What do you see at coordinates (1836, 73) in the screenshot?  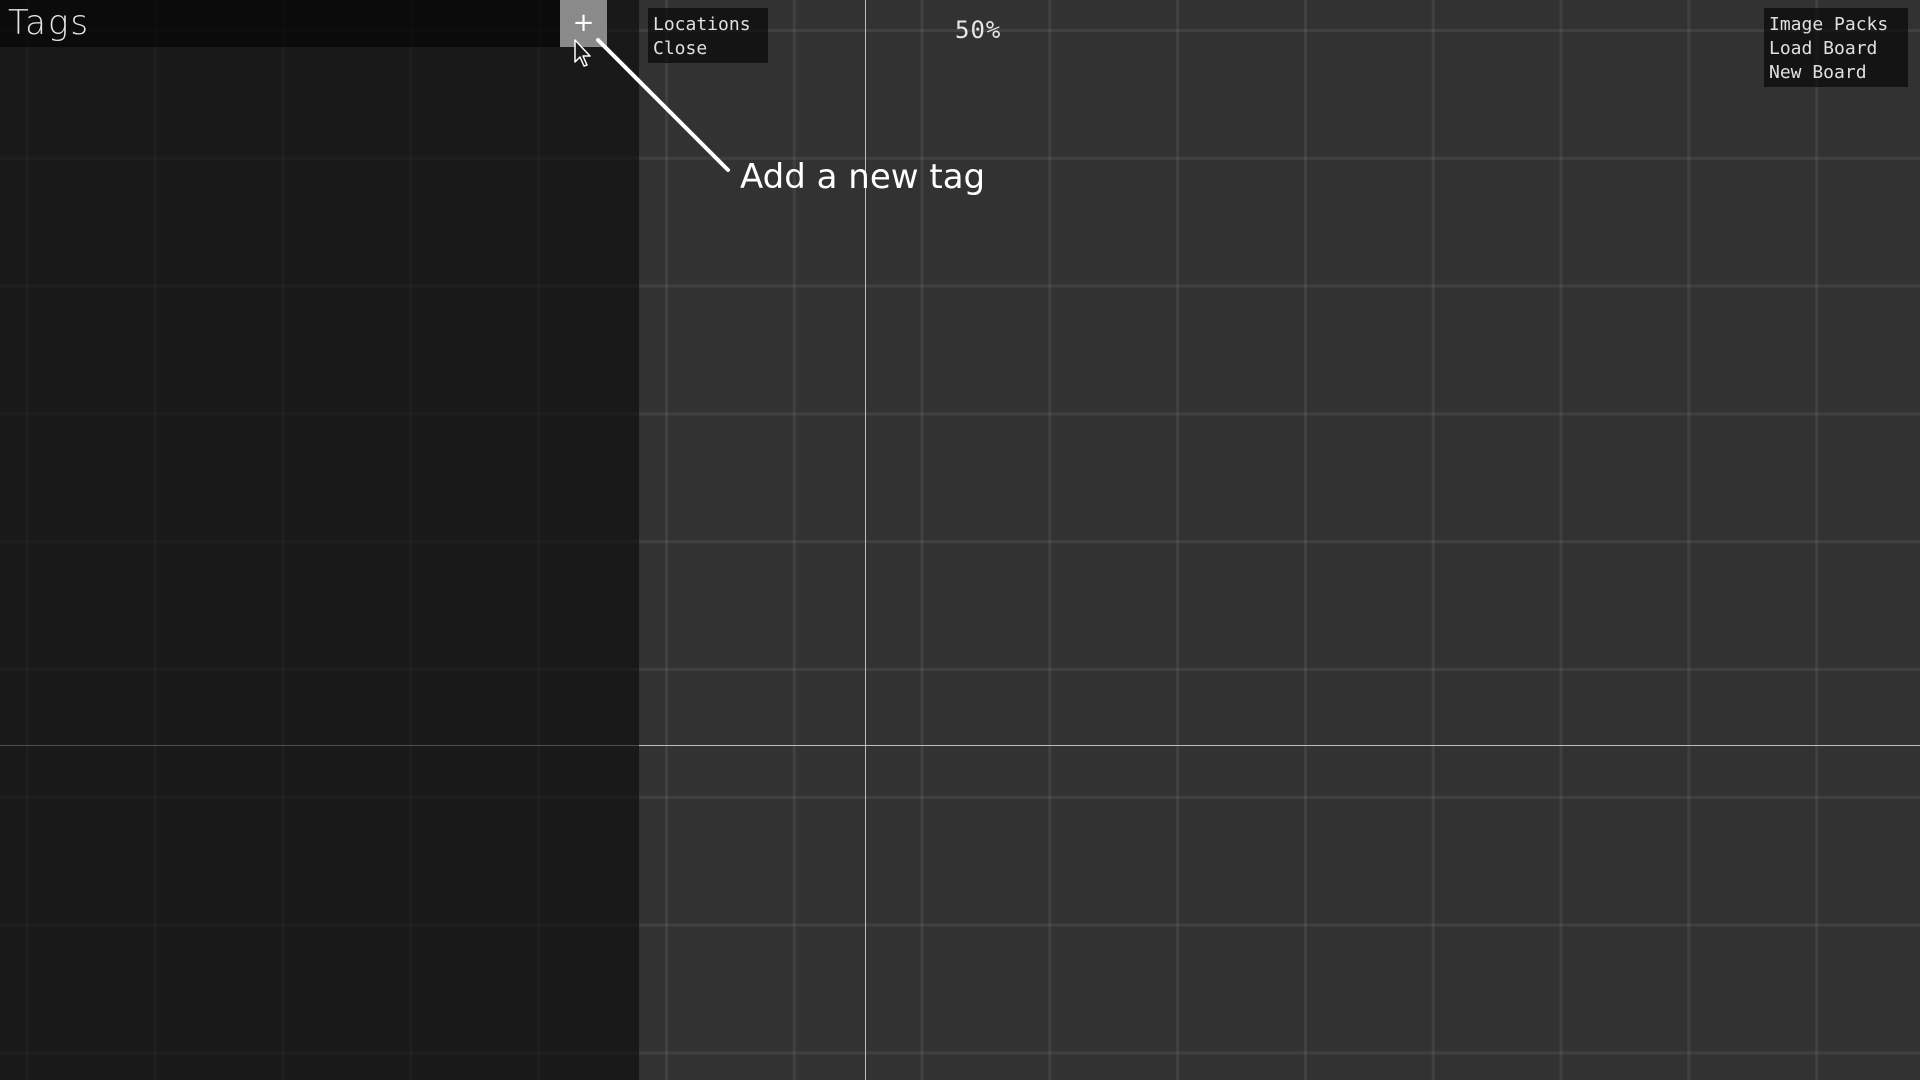 I see `menu-item-new-board: New Board` at bounding box center [1836, 73].